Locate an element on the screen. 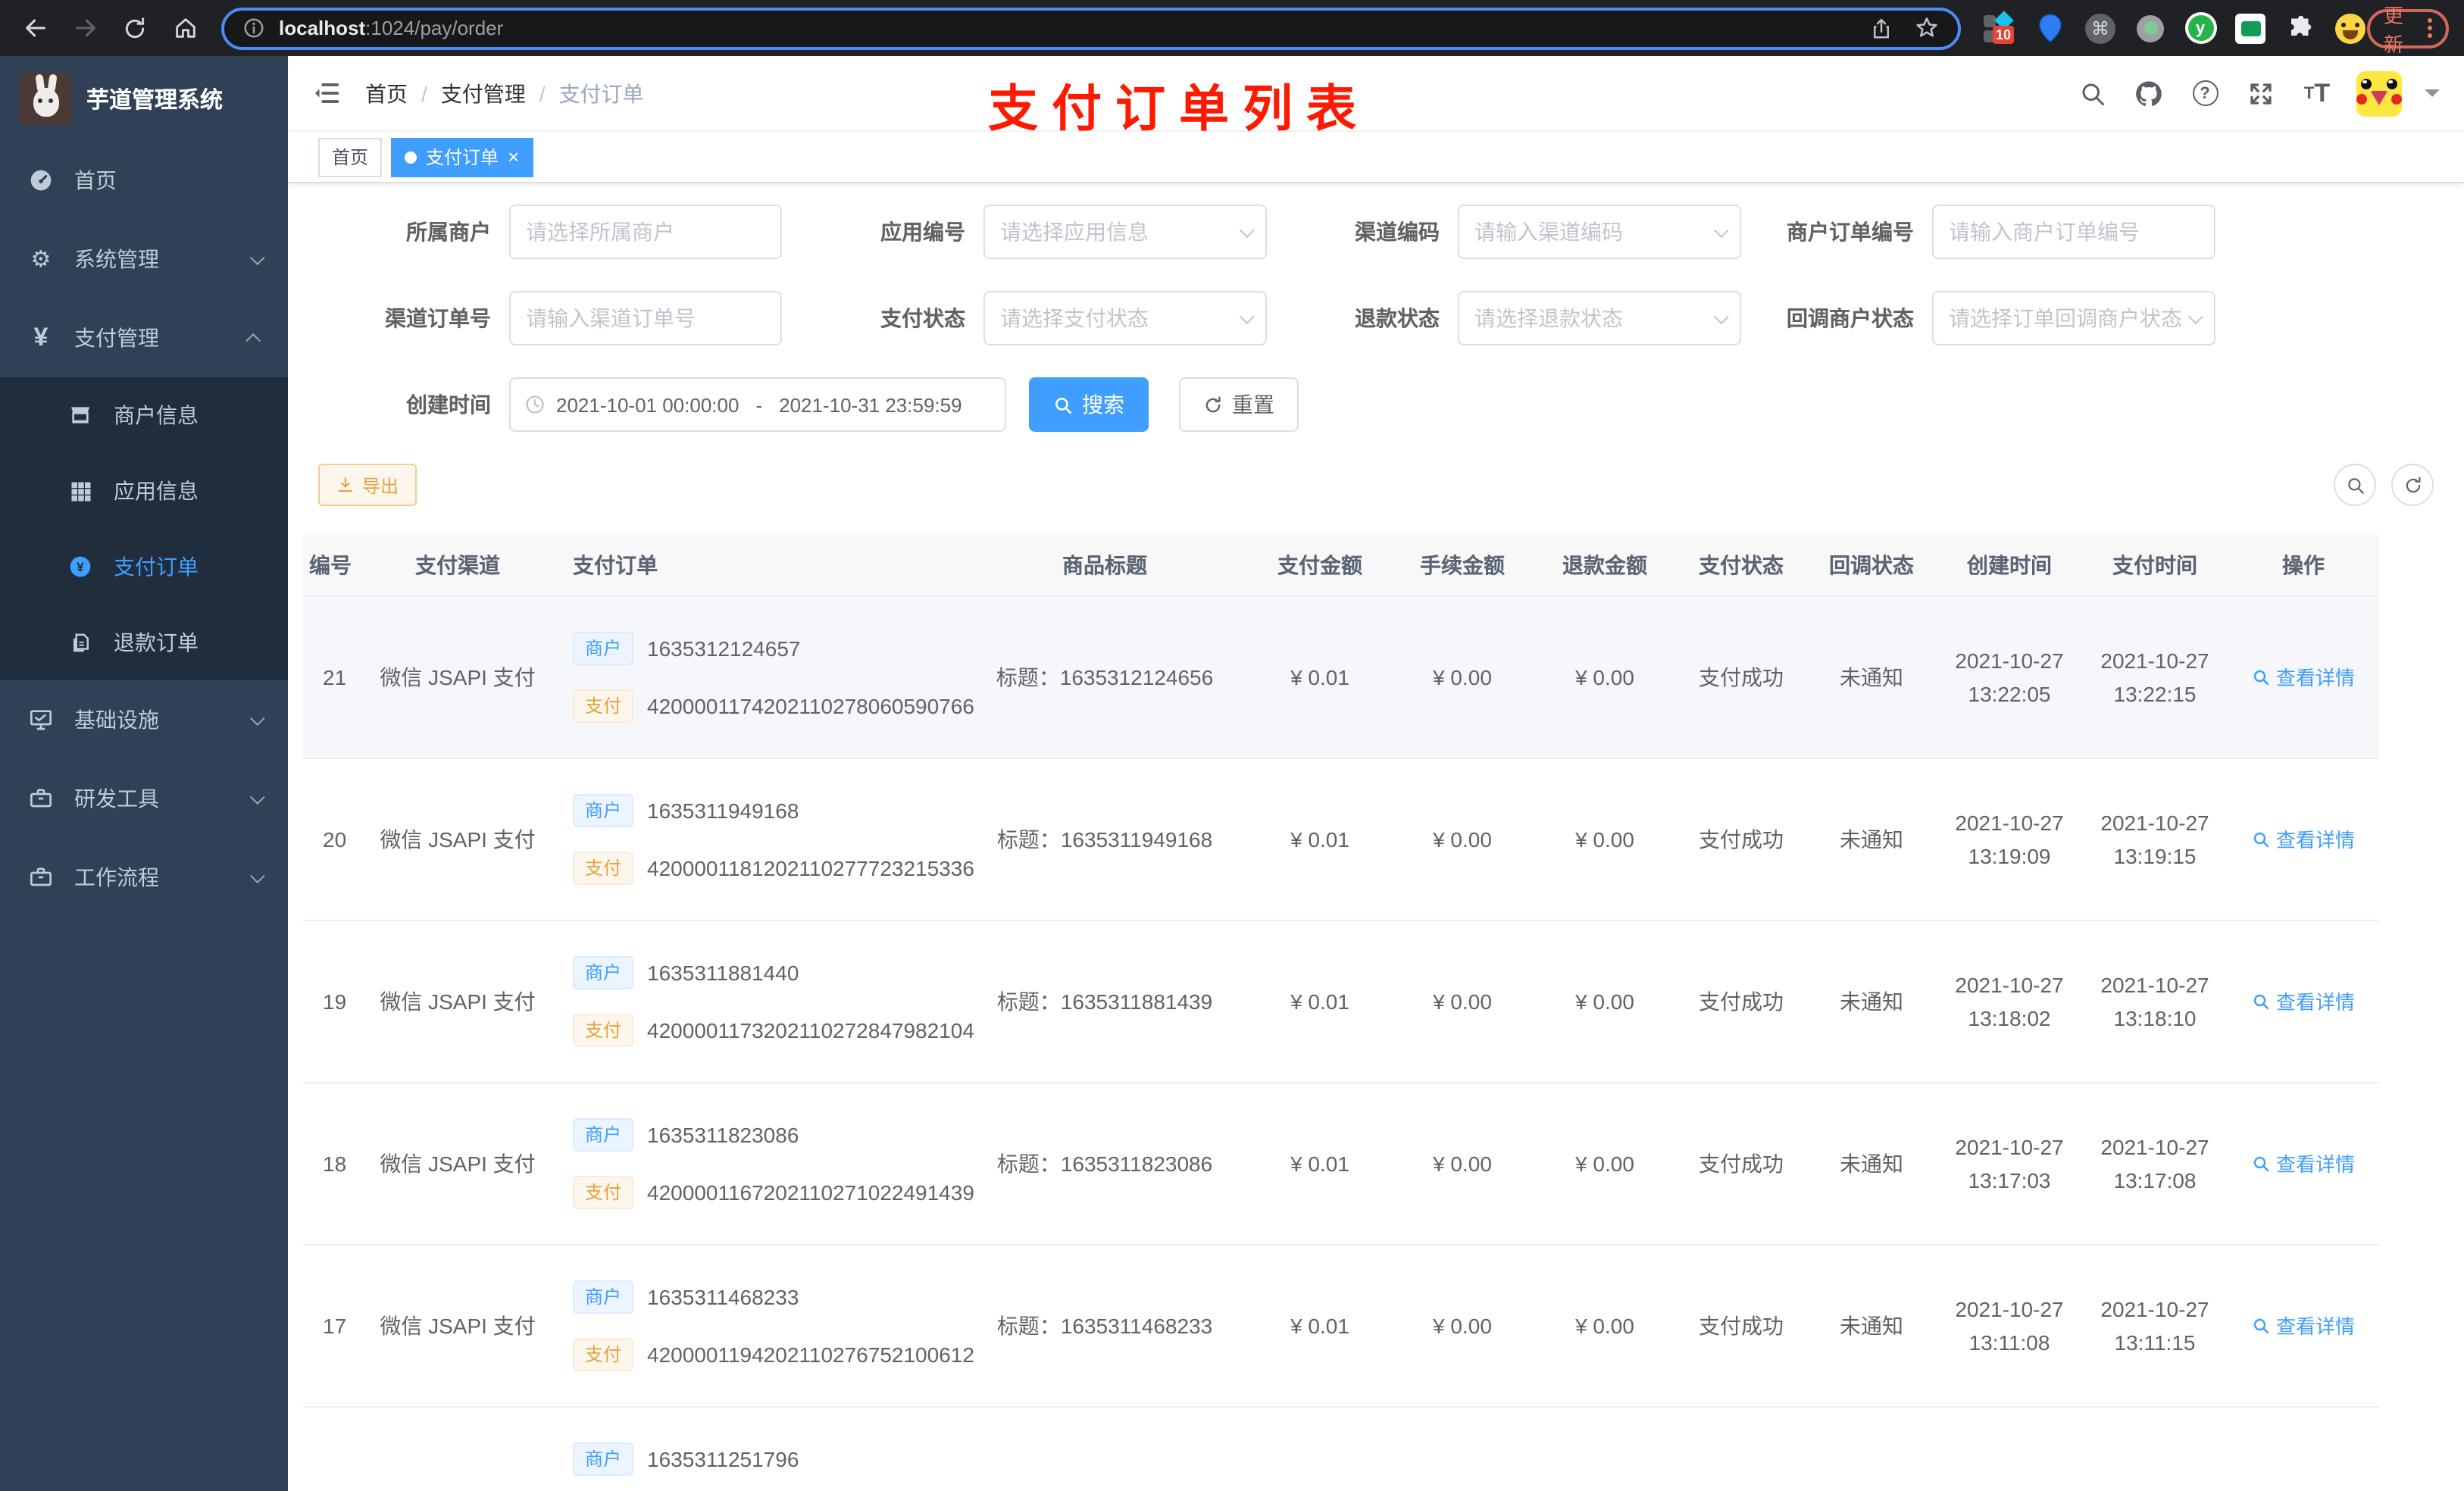 This screenshot has width=2464, height=1491. monitor-icon is located at coordinates (41, 720).